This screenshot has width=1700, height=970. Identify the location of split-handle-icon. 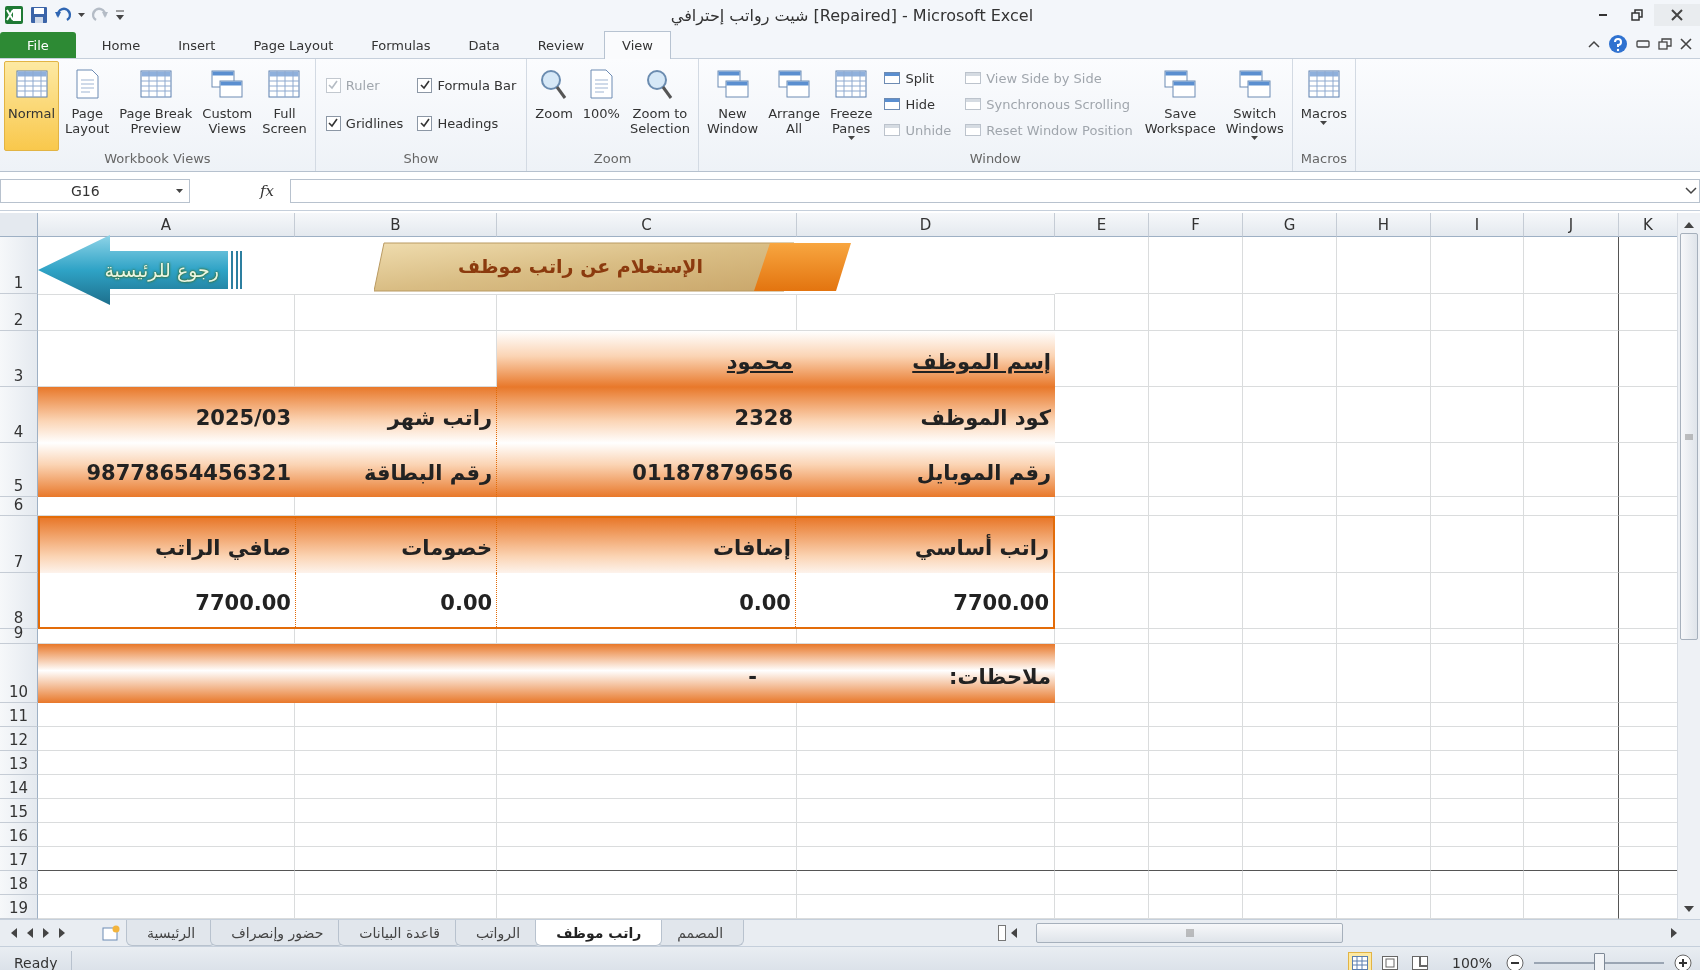
(1002, 933).